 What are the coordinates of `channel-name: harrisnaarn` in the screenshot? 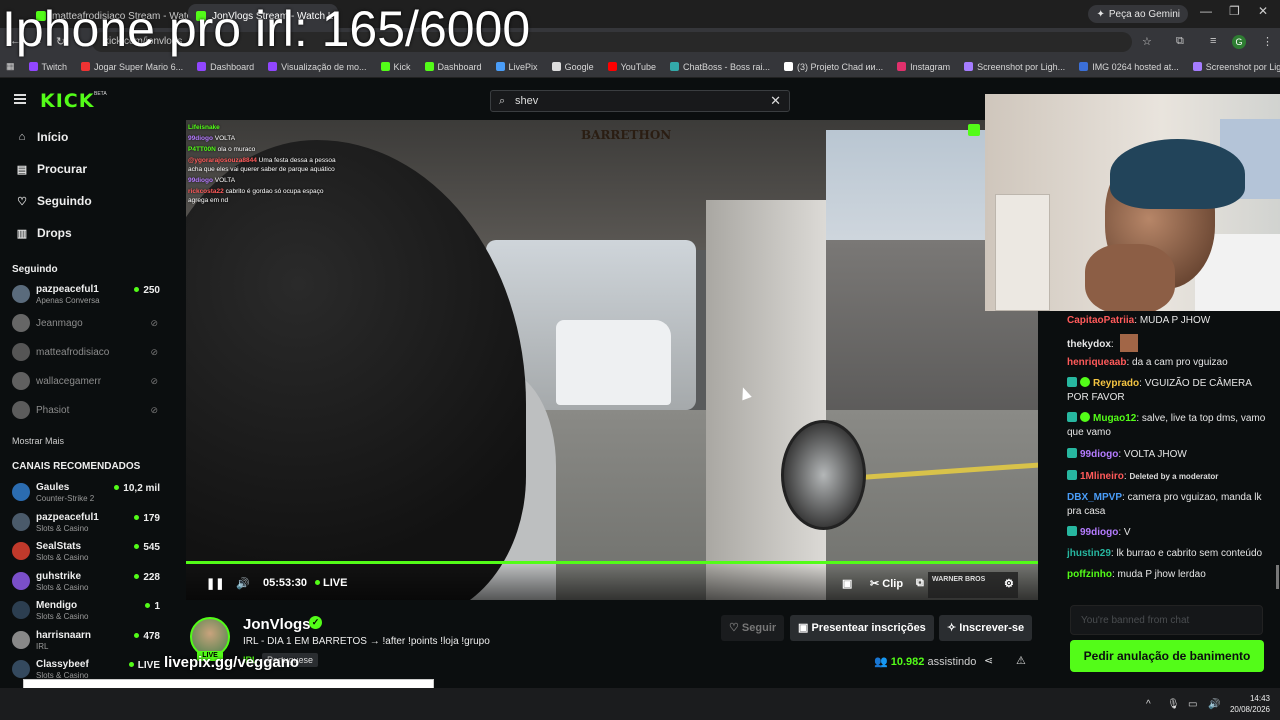 It's located at (64, 635).